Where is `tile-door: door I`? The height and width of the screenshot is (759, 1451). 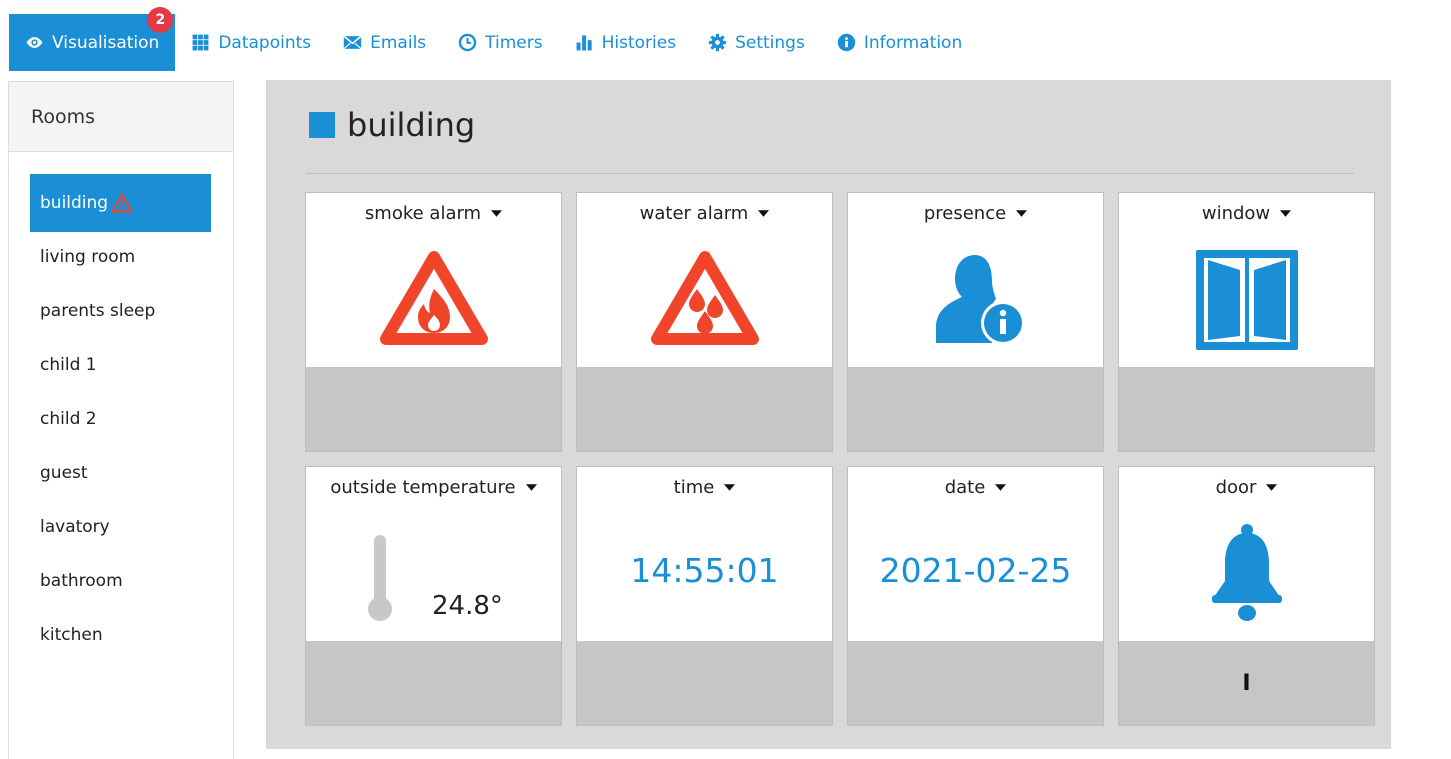 tile-door: door I is located at coordinates (1246, 596).